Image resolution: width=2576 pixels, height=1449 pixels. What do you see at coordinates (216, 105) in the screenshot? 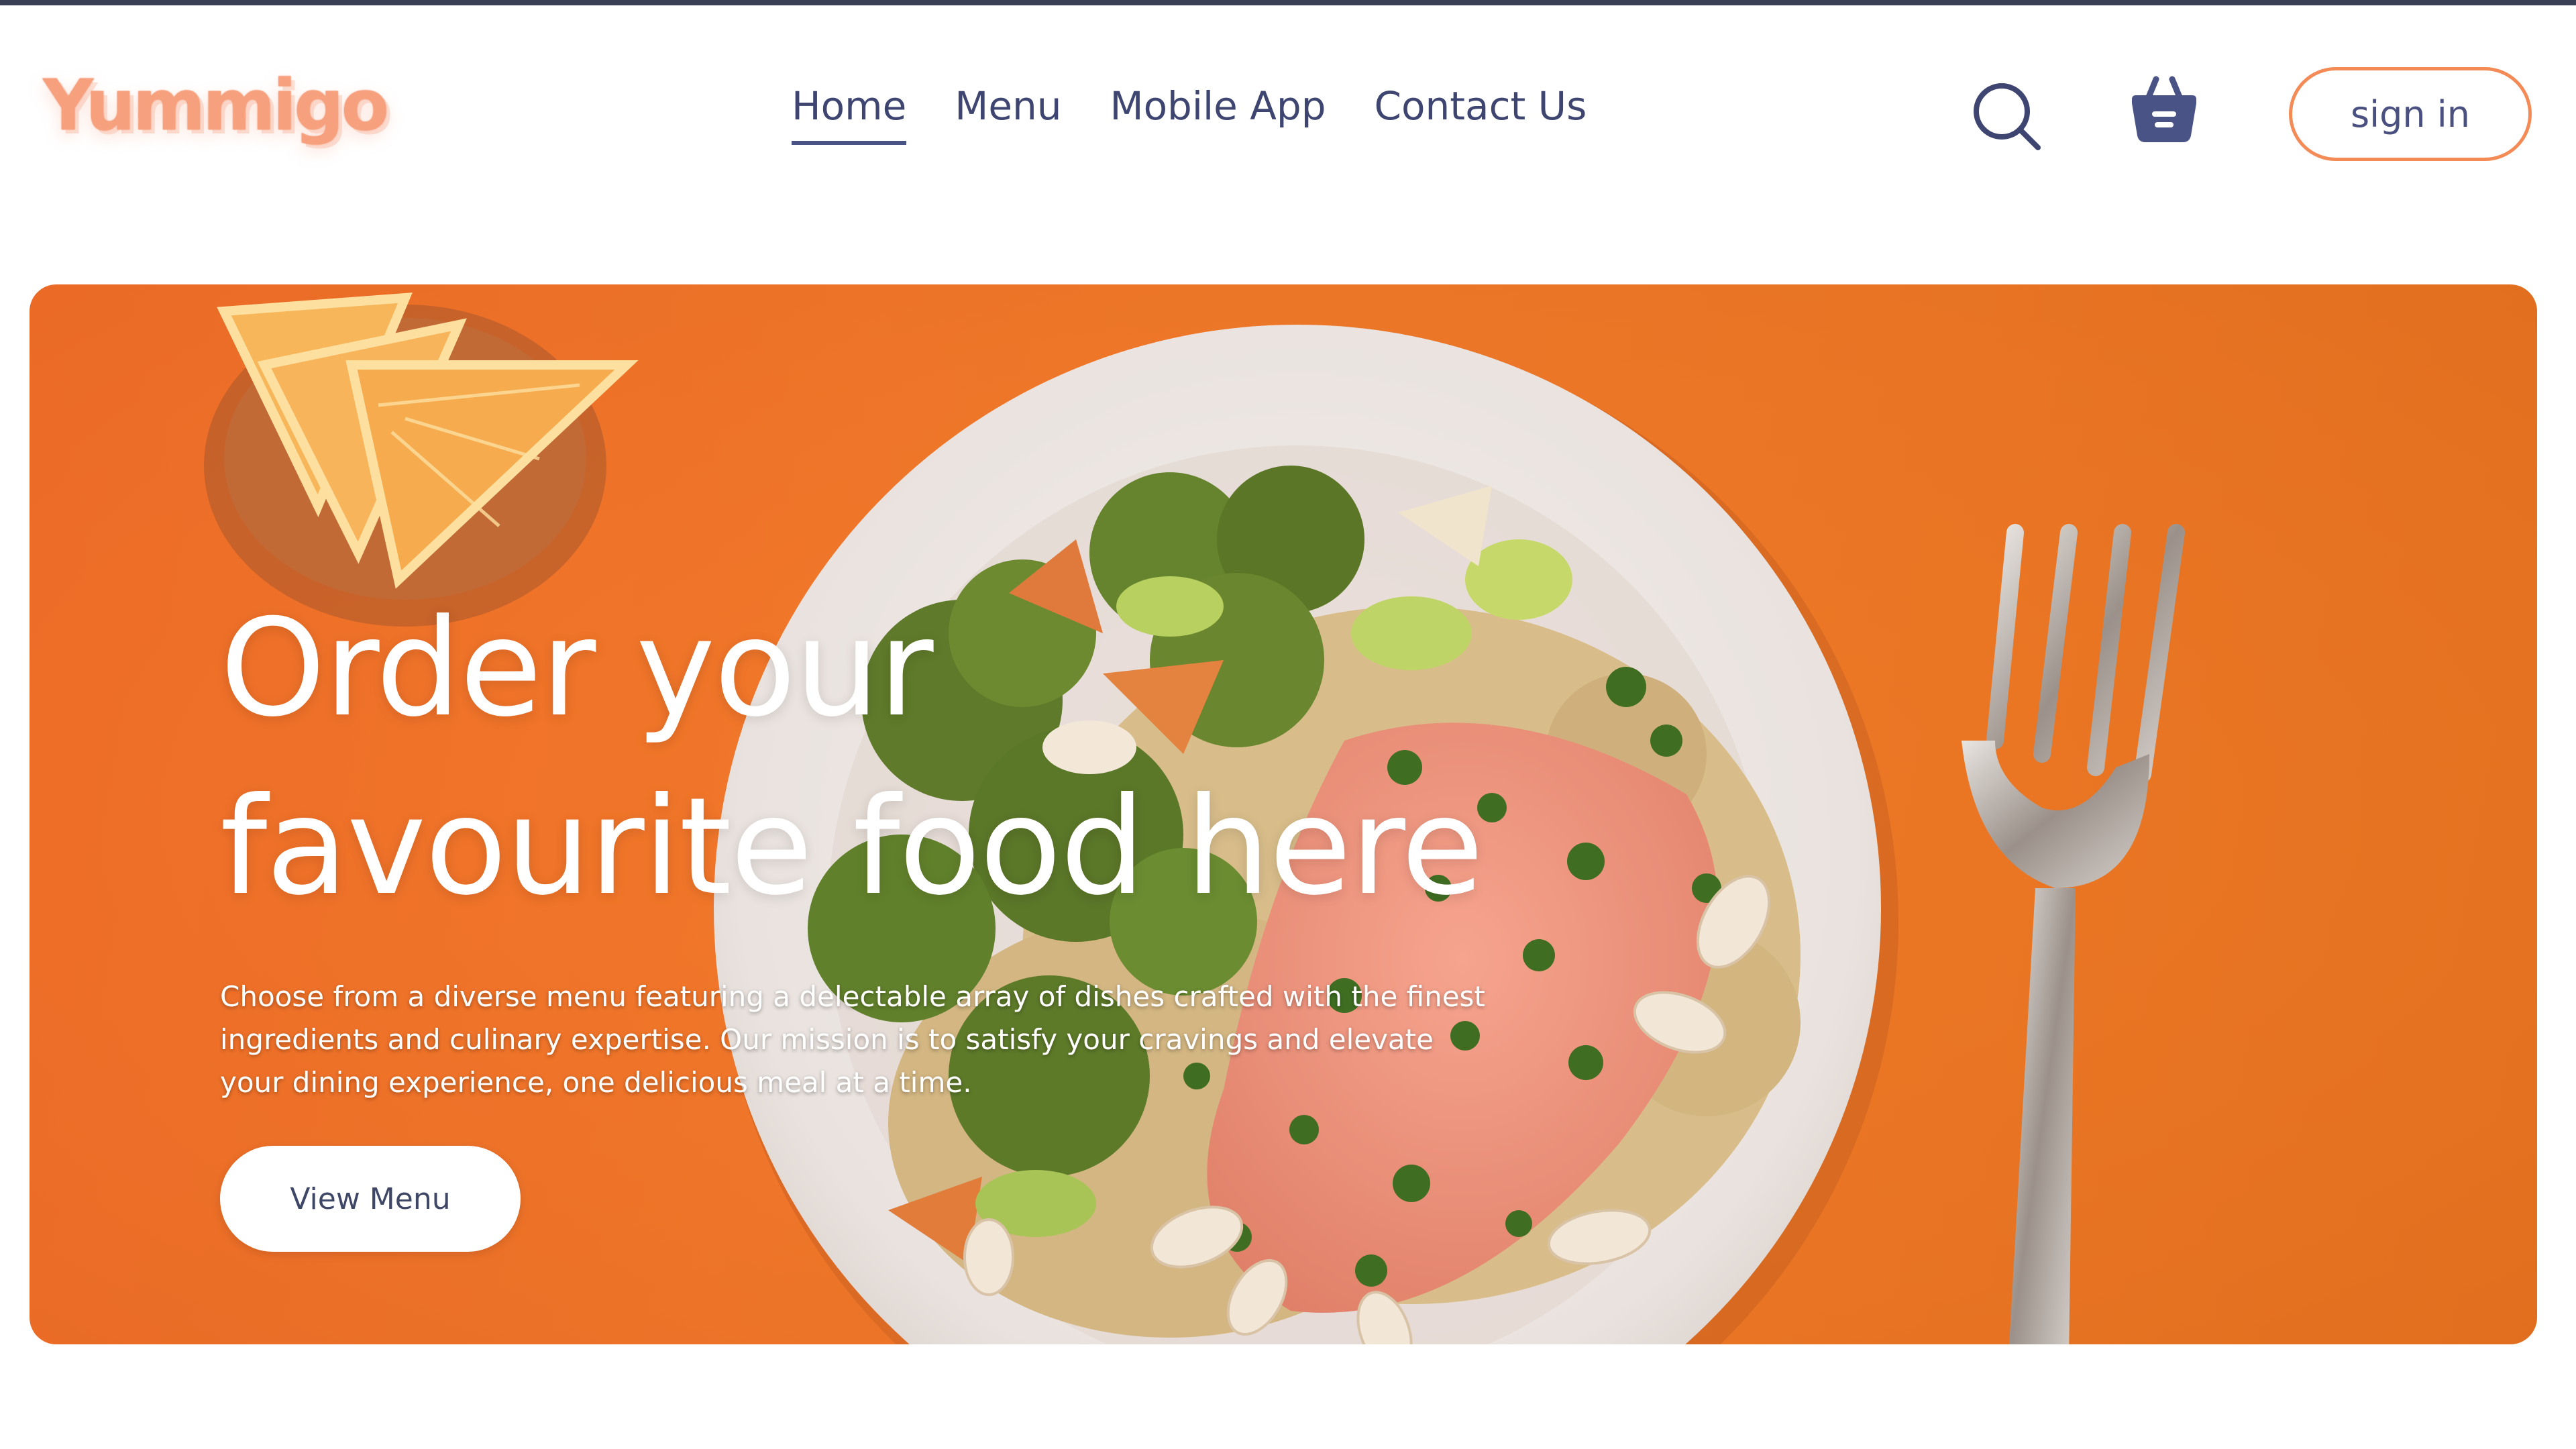
I see `logo: Yummigo` at bounding box center [216, 105].